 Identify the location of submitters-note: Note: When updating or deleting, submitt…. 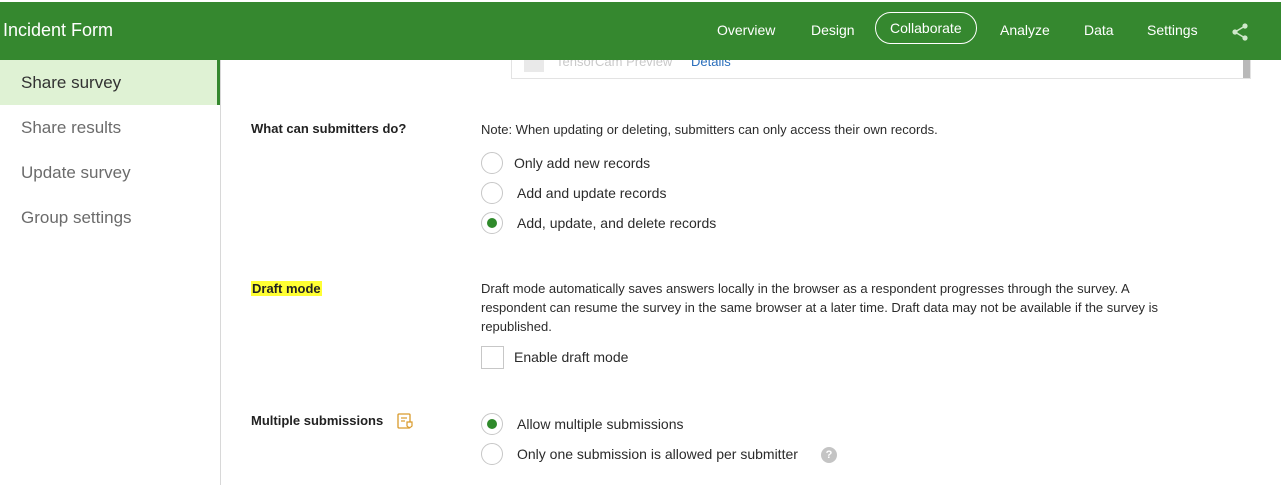
(709, 129).